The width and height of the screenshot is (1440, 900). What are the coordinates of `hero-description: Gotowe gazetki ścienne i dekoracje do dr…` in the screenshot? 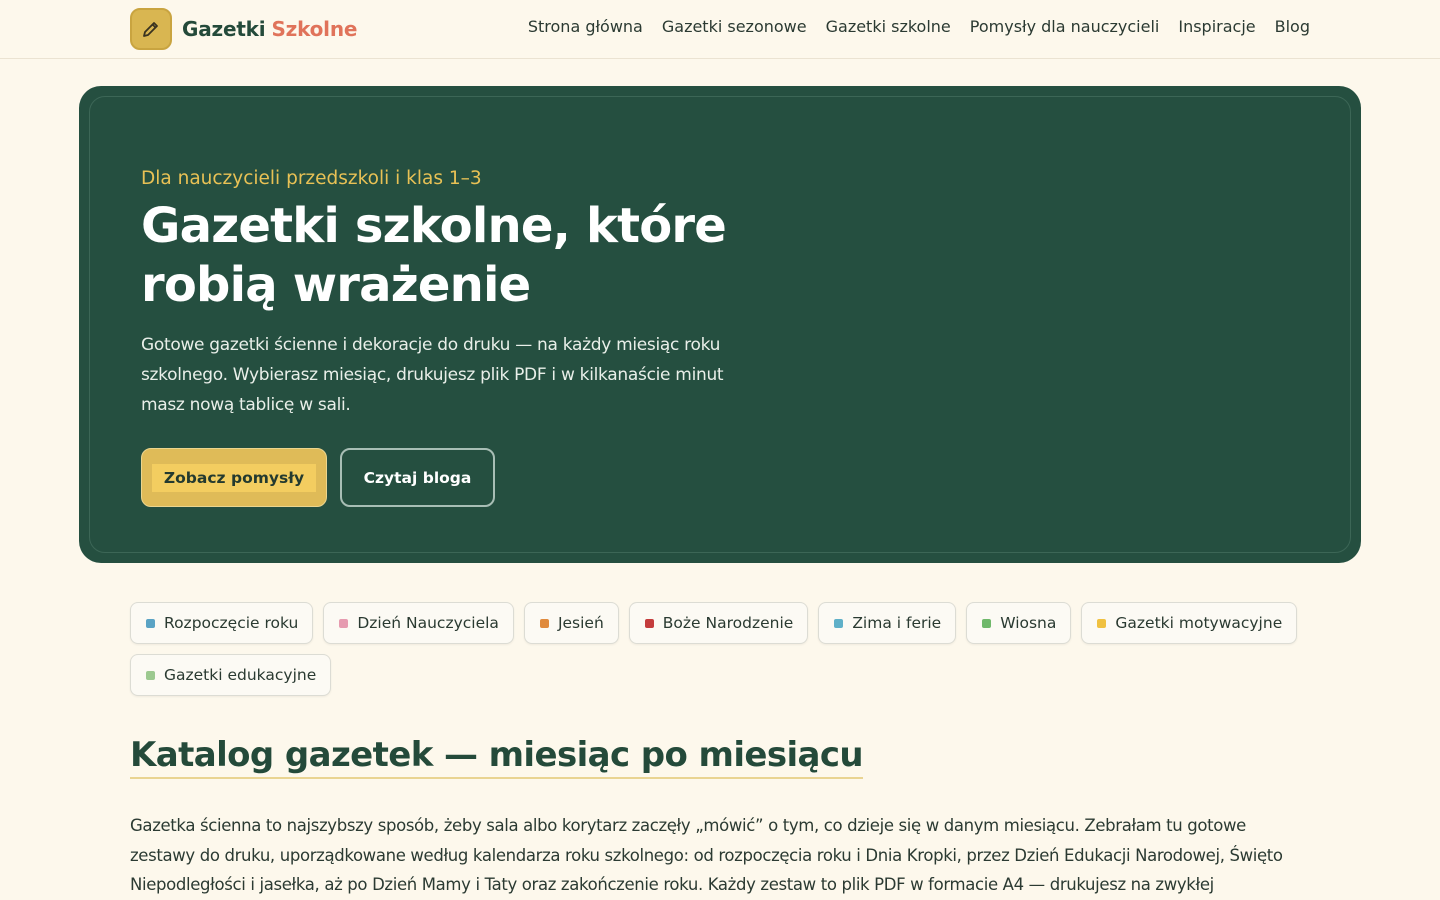 It's located at (432, 375).